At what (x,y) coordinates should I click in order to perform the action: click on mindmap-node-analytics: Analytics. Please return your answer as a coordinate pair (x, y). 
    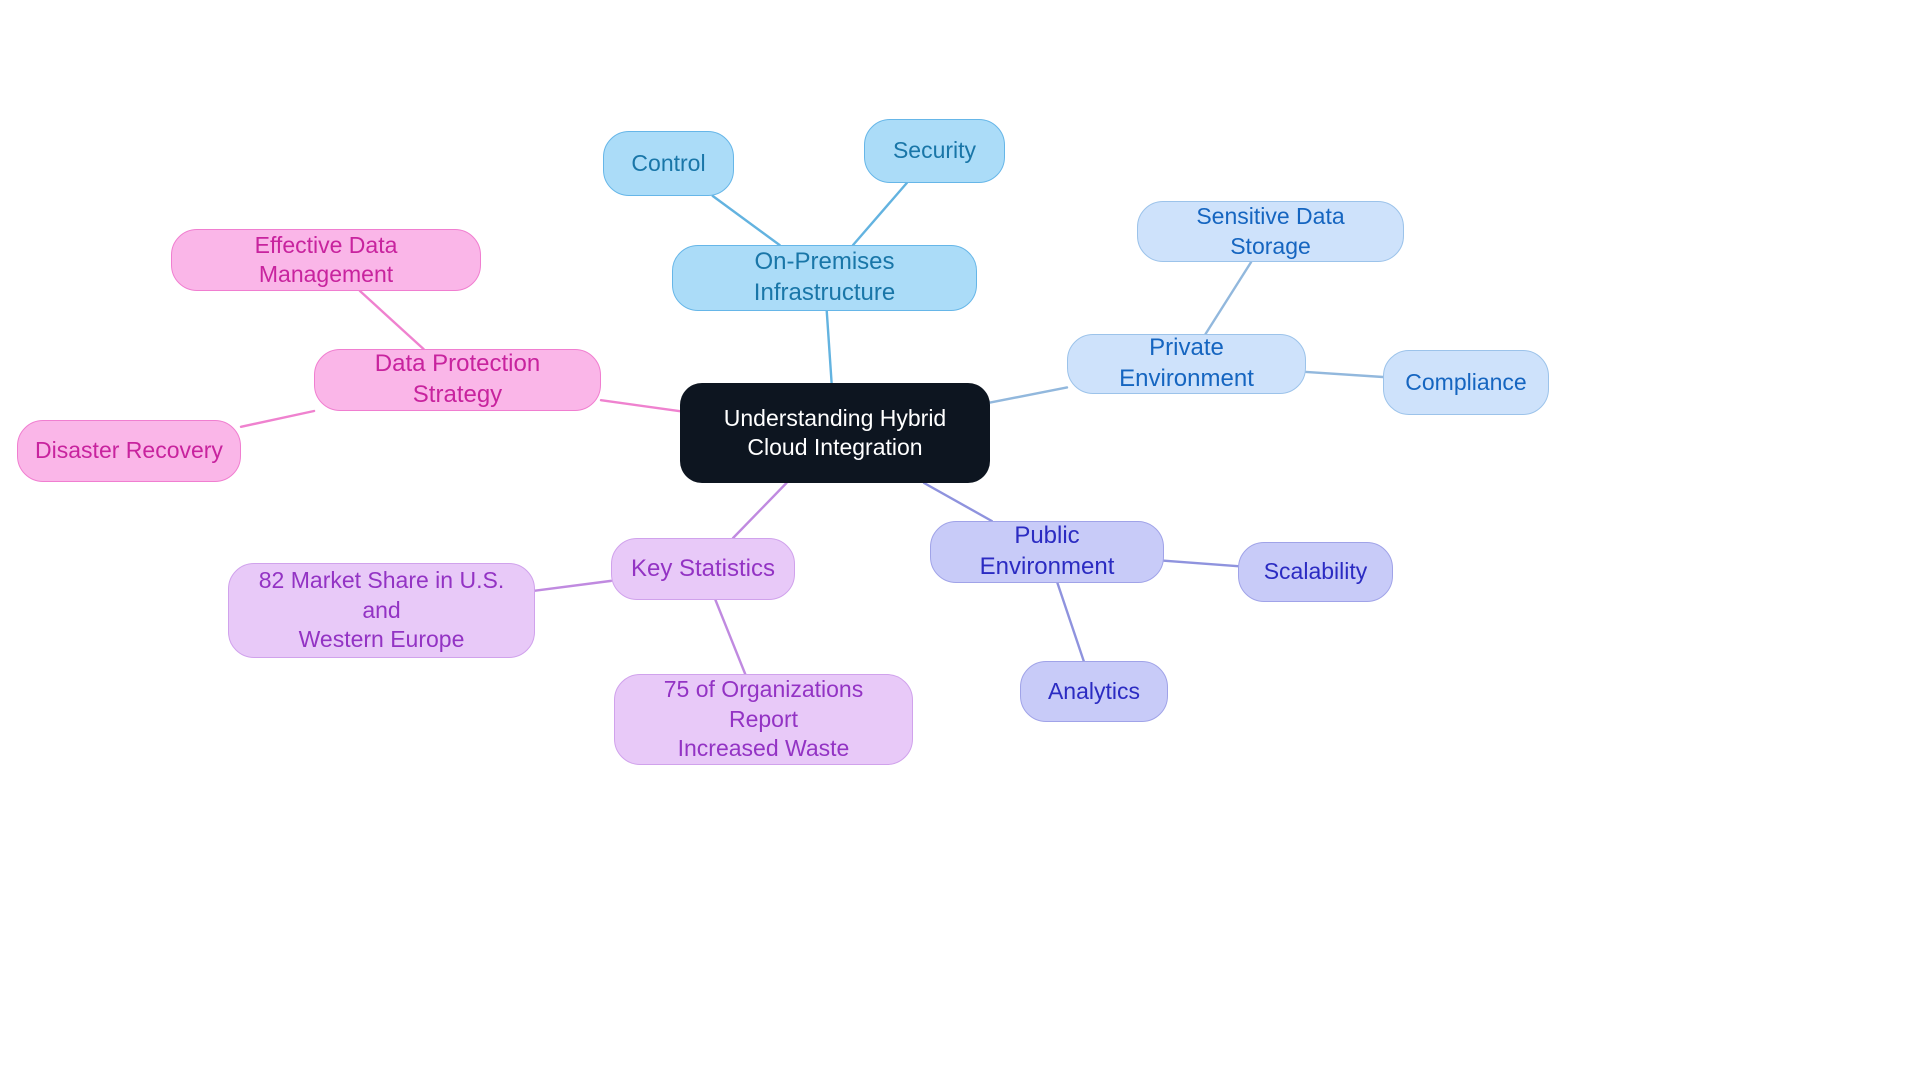
    Looking at the image, I should click on (1094, 691).